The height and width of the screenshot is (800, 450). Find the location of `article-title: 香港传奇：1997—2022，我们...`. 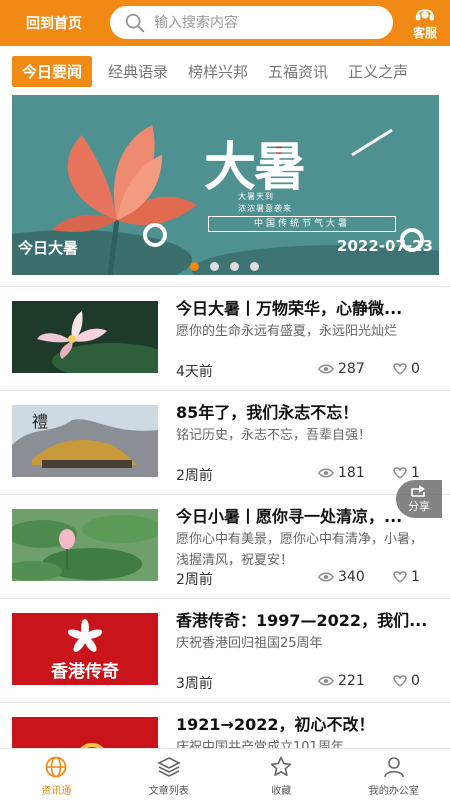

article-title: 香港传奇：1997—2022，我们... is located at coordinates (302, 620).